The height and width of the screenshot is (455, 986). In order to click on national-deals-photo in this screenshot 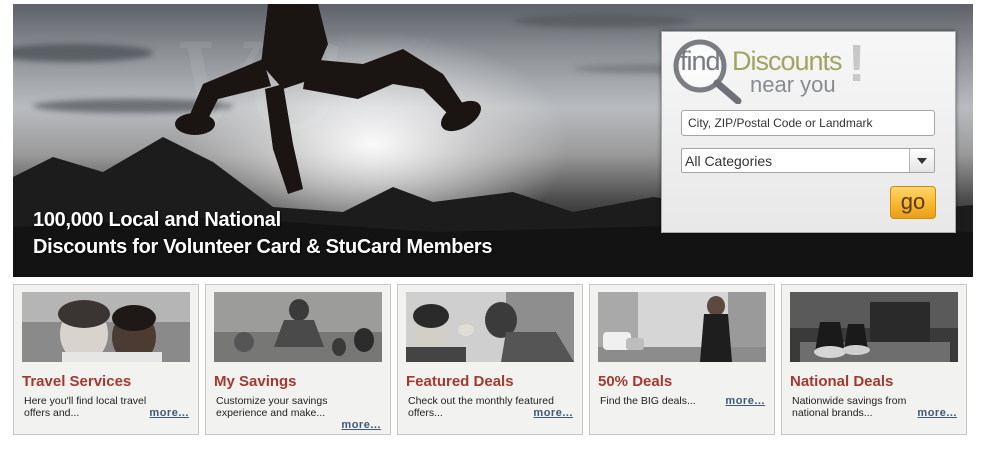, I will do `click(874, 327)`.